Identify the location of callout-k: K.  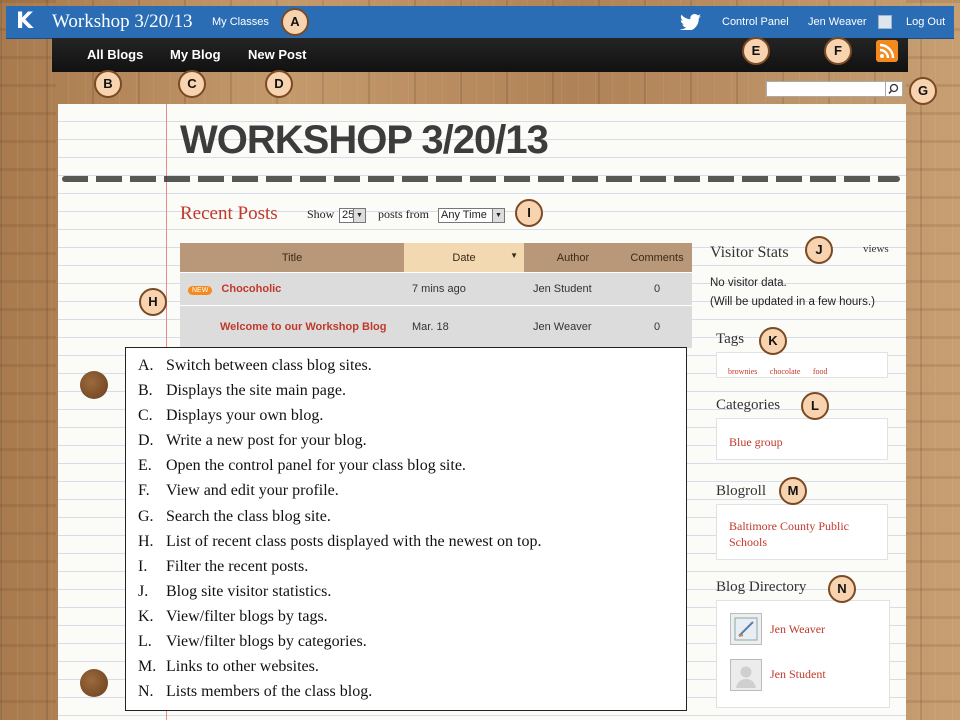
(773, 341).